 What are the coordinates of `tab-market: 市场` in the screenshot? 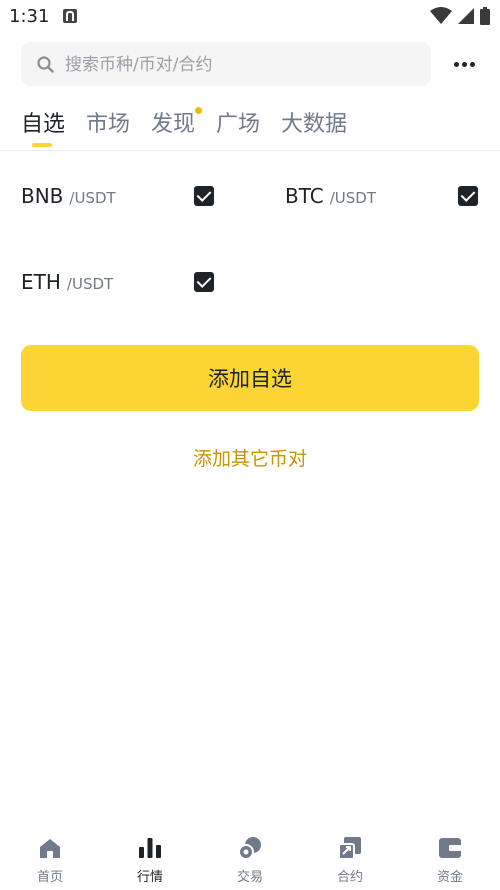 It's located at (108, 122).